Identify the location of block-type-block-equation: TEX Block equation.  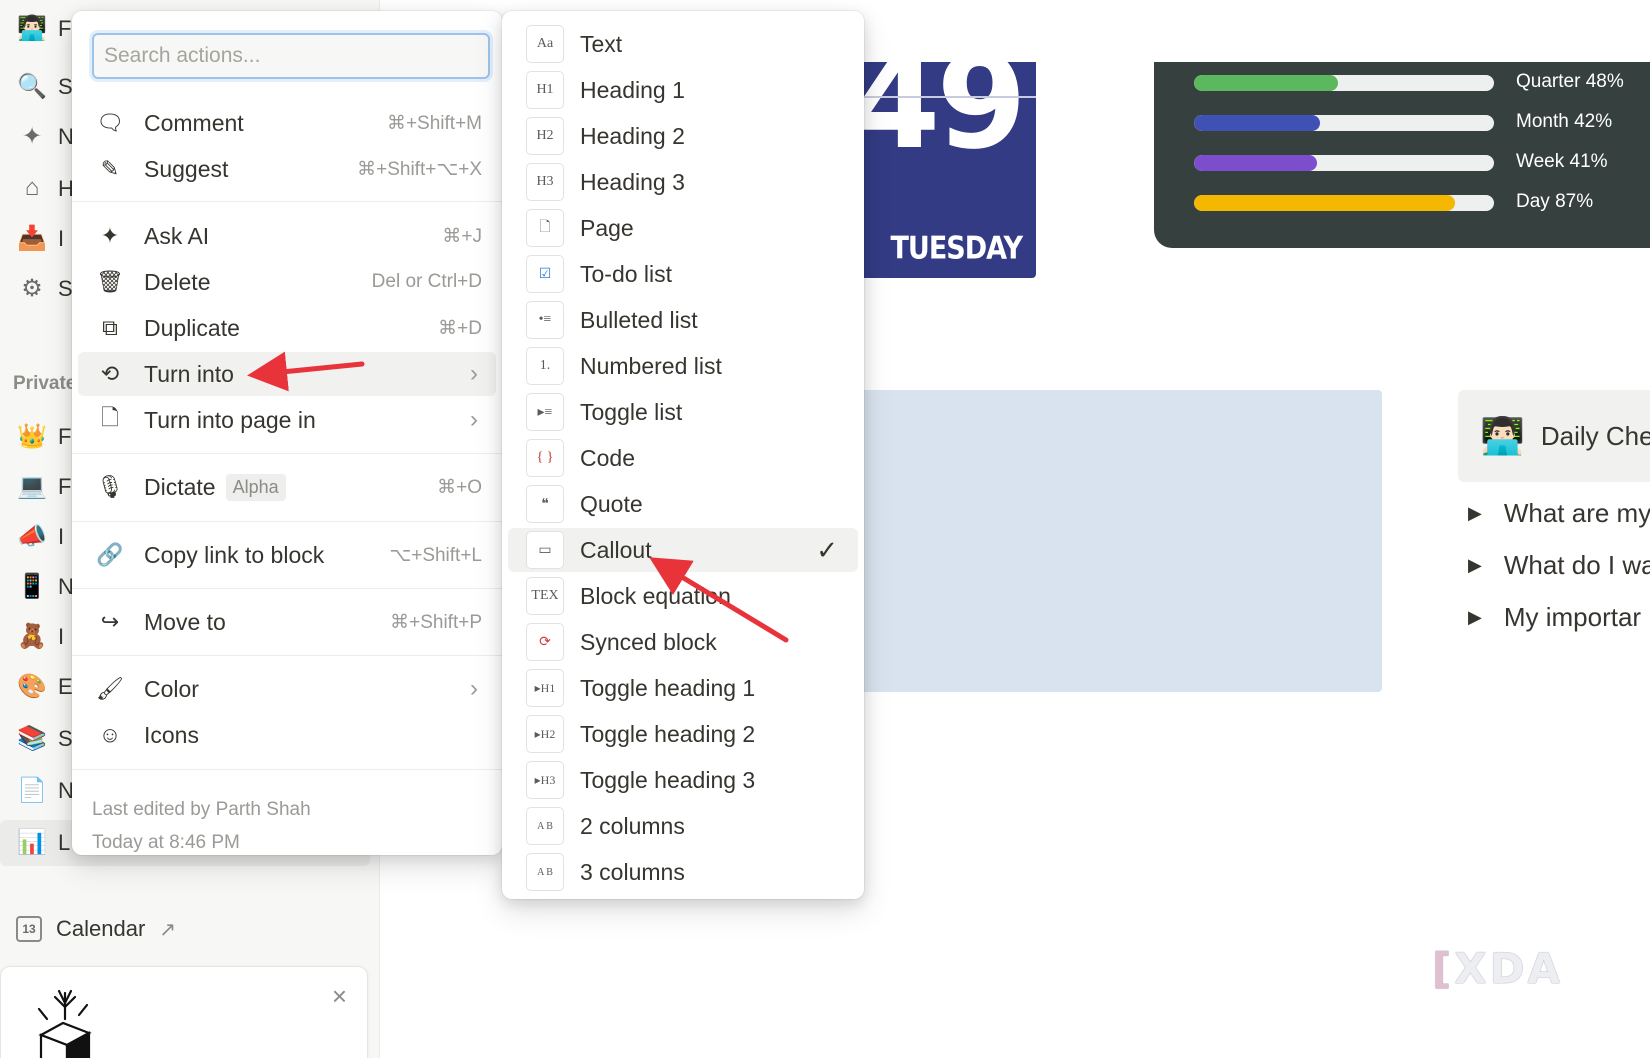
(683, 596).